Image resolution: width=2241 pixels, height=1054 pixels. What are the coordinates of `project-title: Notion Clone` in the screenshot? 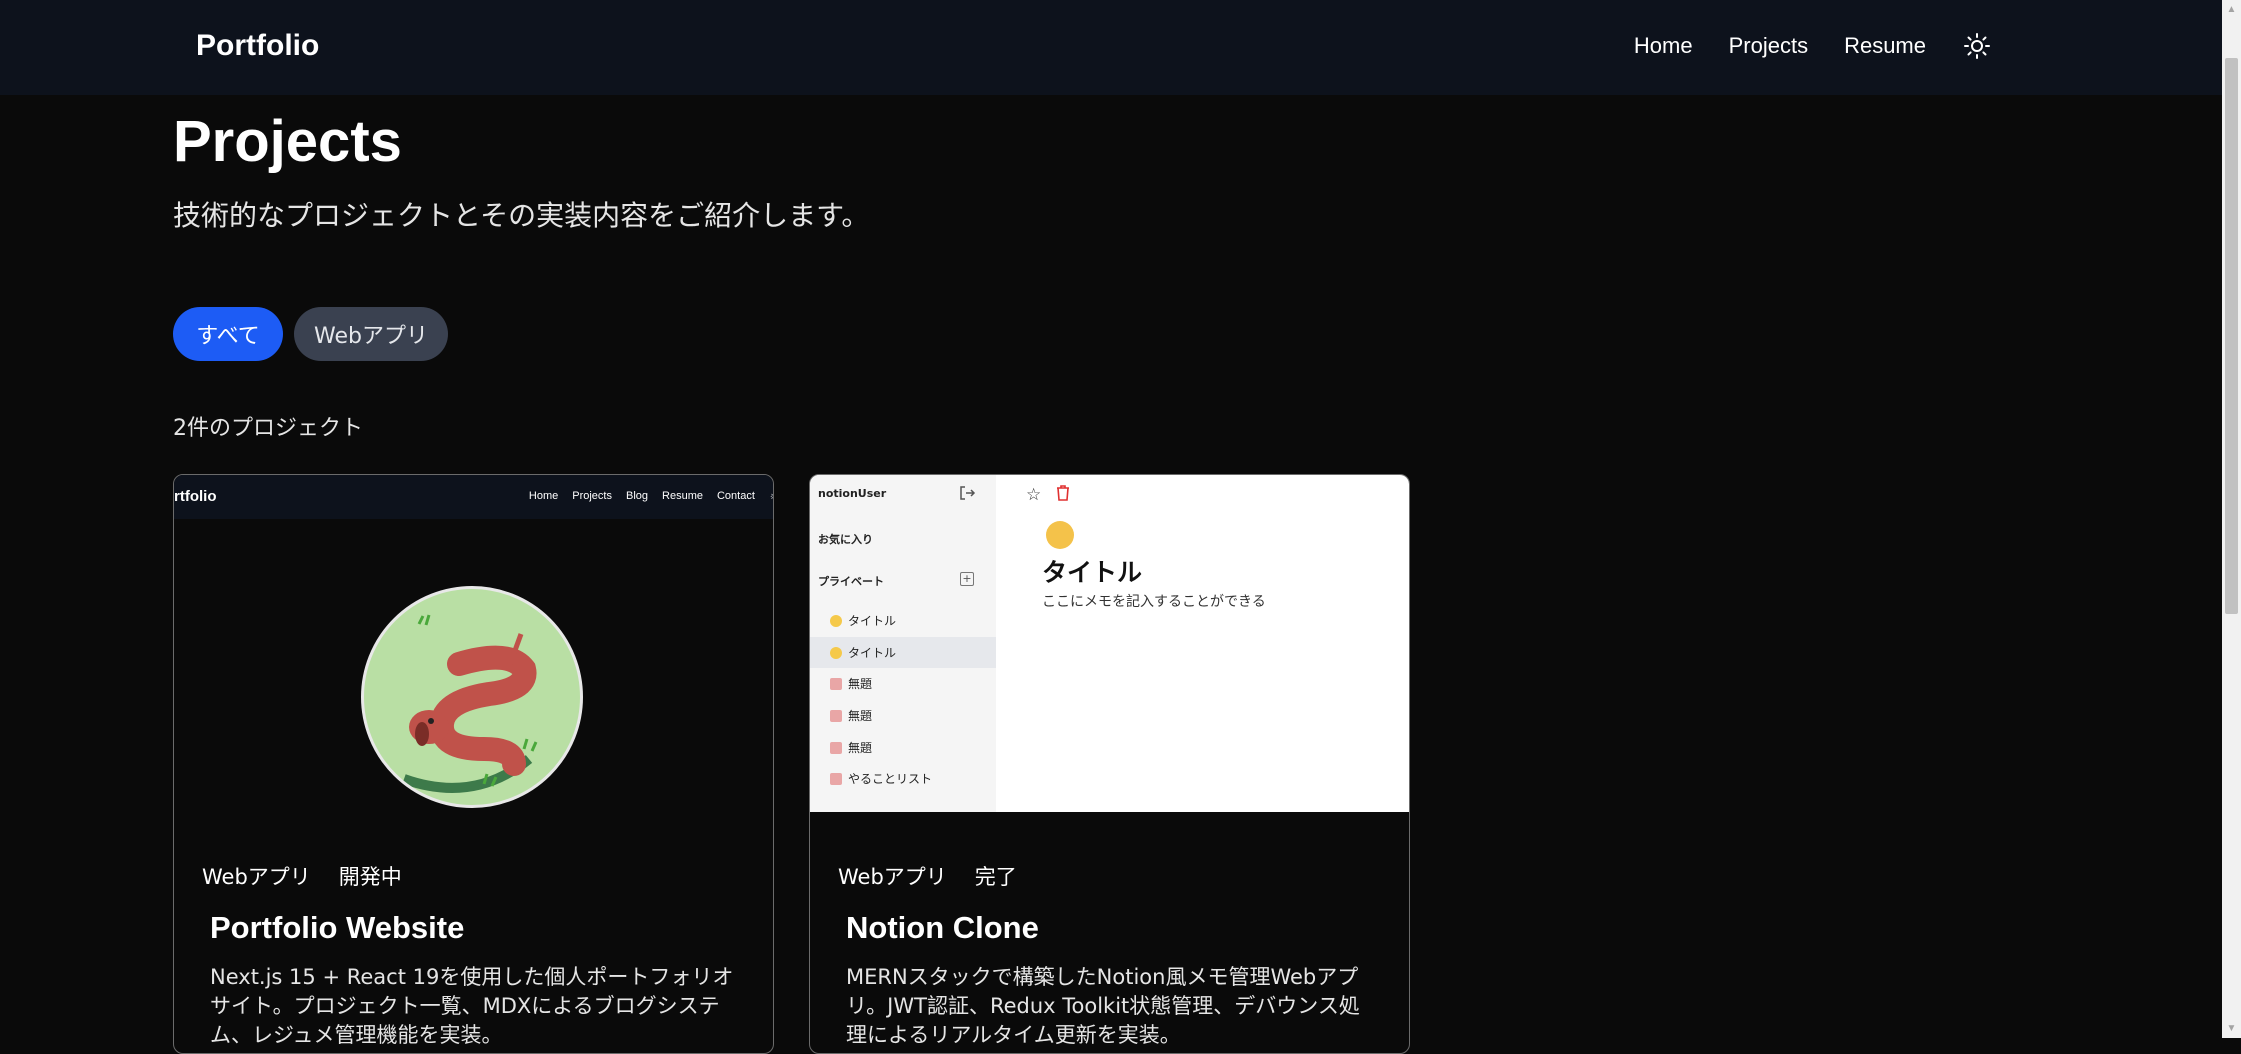 It's located at (942, 928).